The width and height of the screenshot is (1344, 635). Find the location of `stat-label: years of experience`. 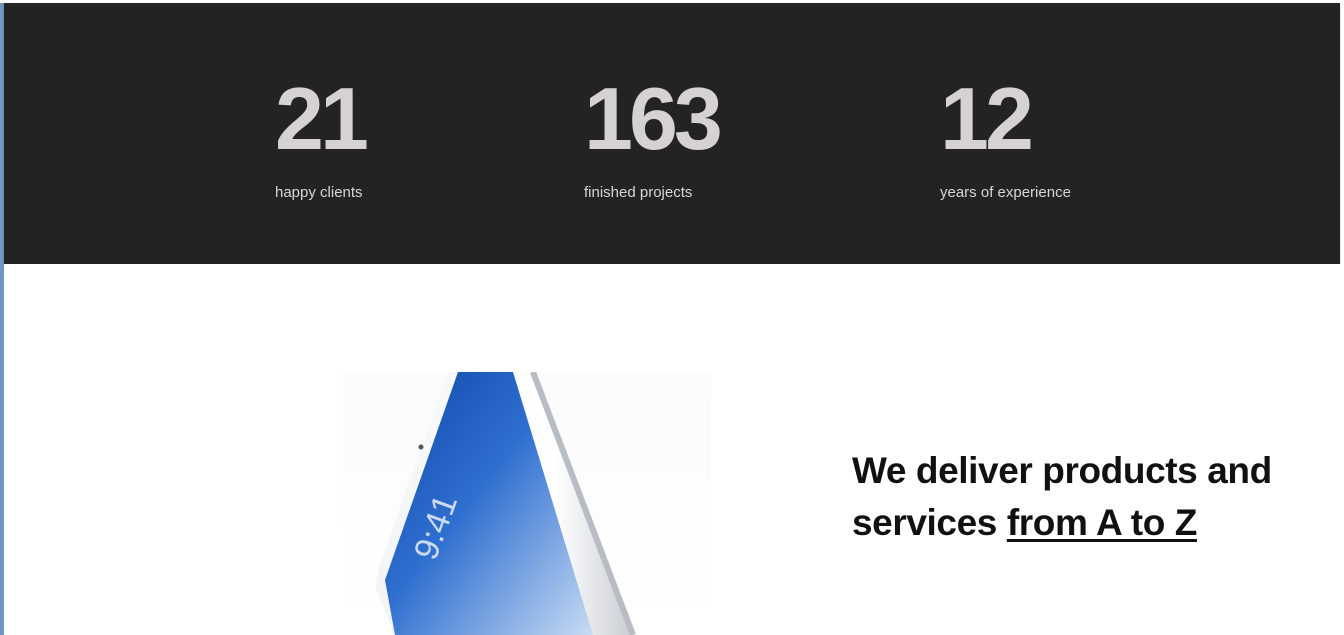

stat-label: years of experience is located at coordinates (1005, 192).